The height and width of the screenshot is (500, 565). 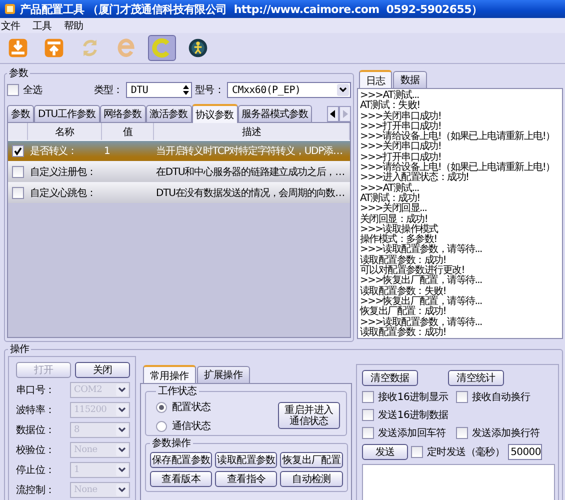 I want to click on checkbox-label: 接收16进制显示, so click(x=413, y=397).